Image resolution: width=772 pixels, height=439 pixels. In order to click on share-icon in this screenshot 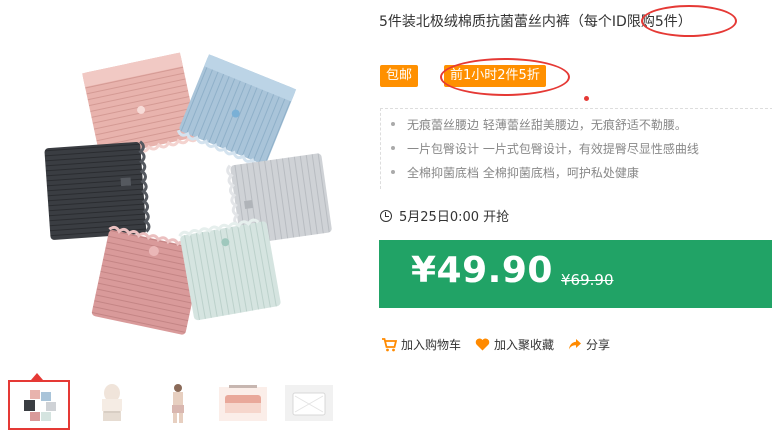, I will do `click(575, 344)`.